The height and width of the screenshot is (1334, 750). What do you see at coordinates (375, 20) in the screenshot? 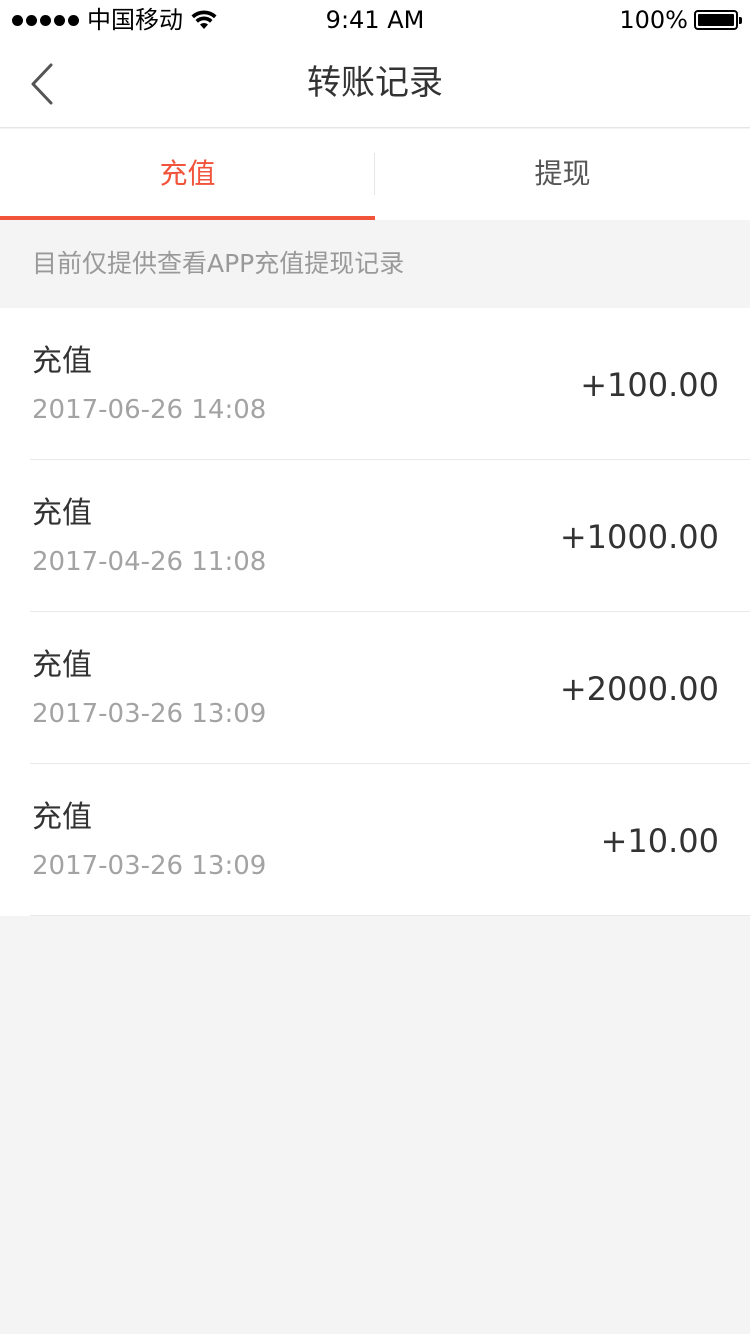
I see `status-bar: 中国移动 9:41 AM 100%` at bounding box center [375, 20].